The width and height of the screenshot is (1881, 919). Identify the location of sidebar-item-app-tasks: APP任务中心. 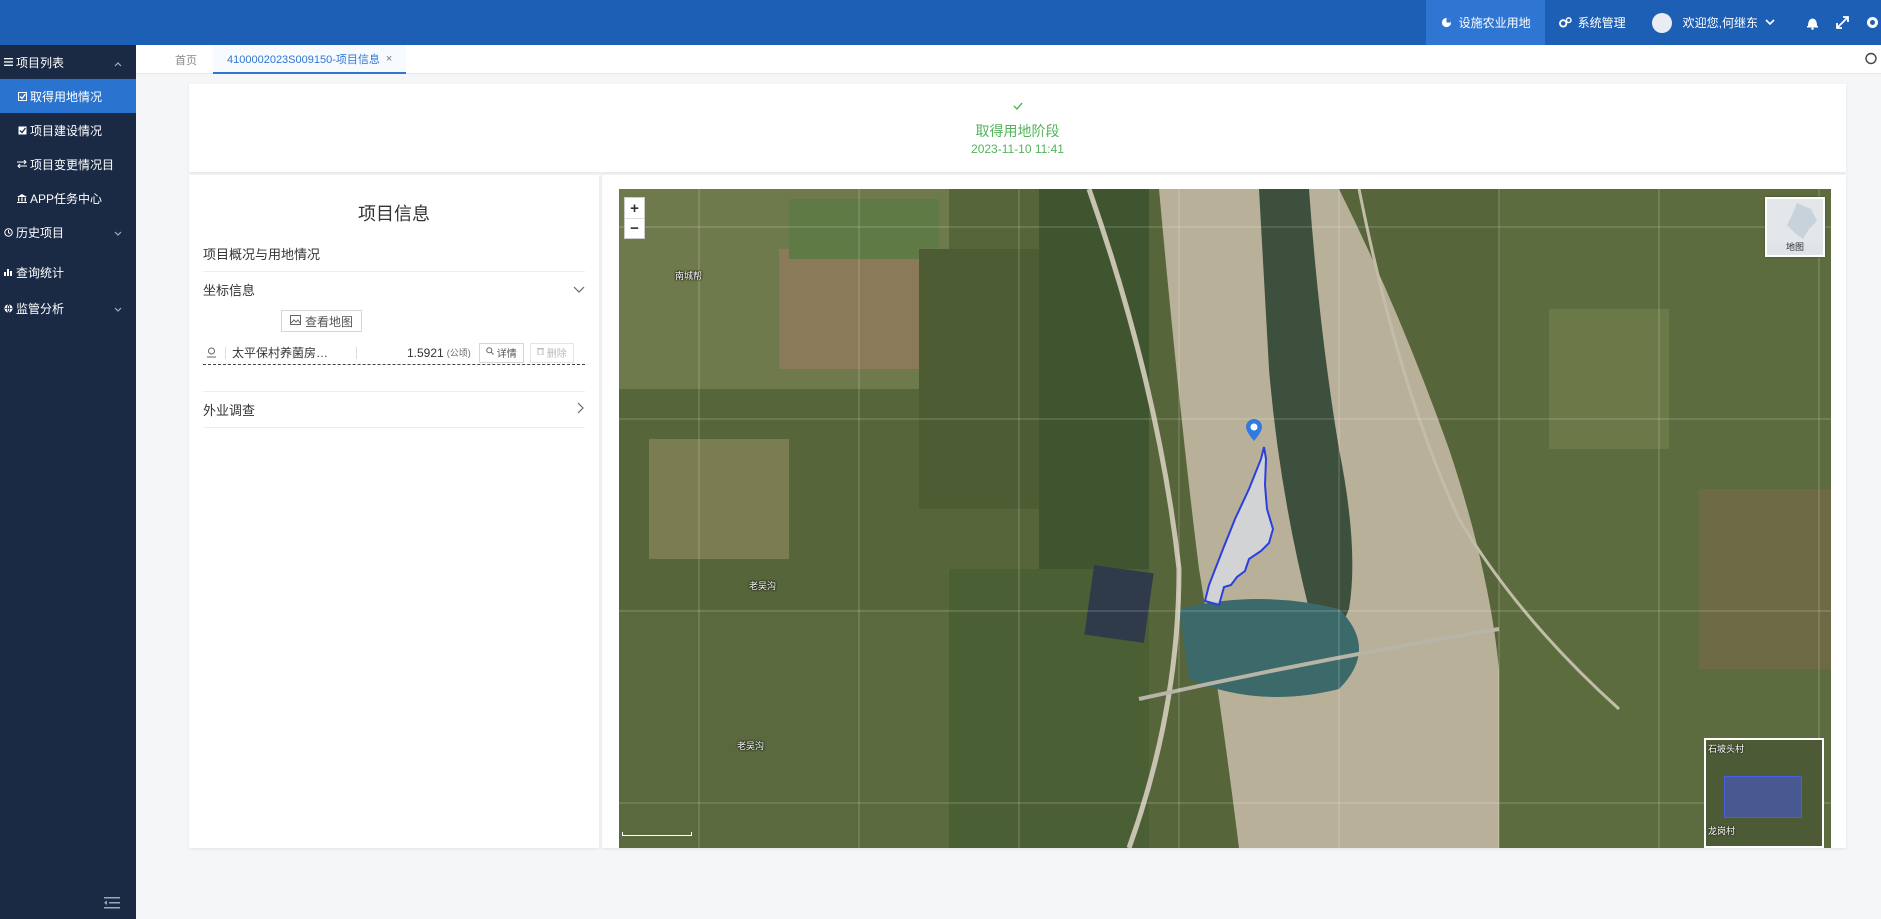
(68, 198).